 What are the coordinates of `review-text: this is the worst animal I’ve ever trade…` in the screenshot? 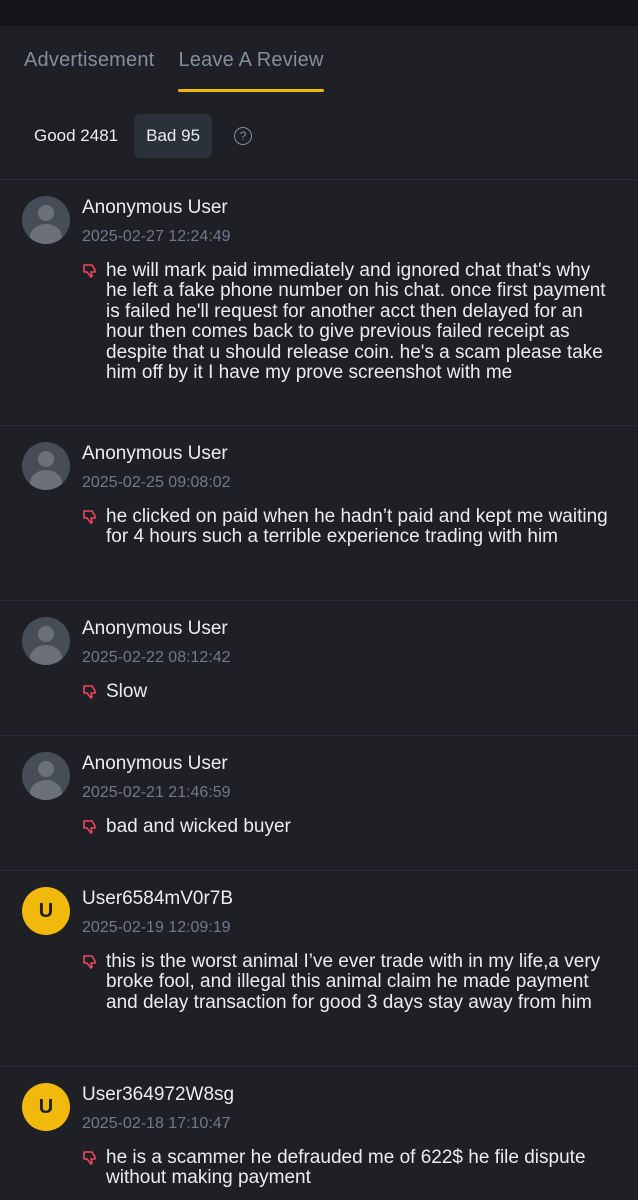 It's located at (353, 982).